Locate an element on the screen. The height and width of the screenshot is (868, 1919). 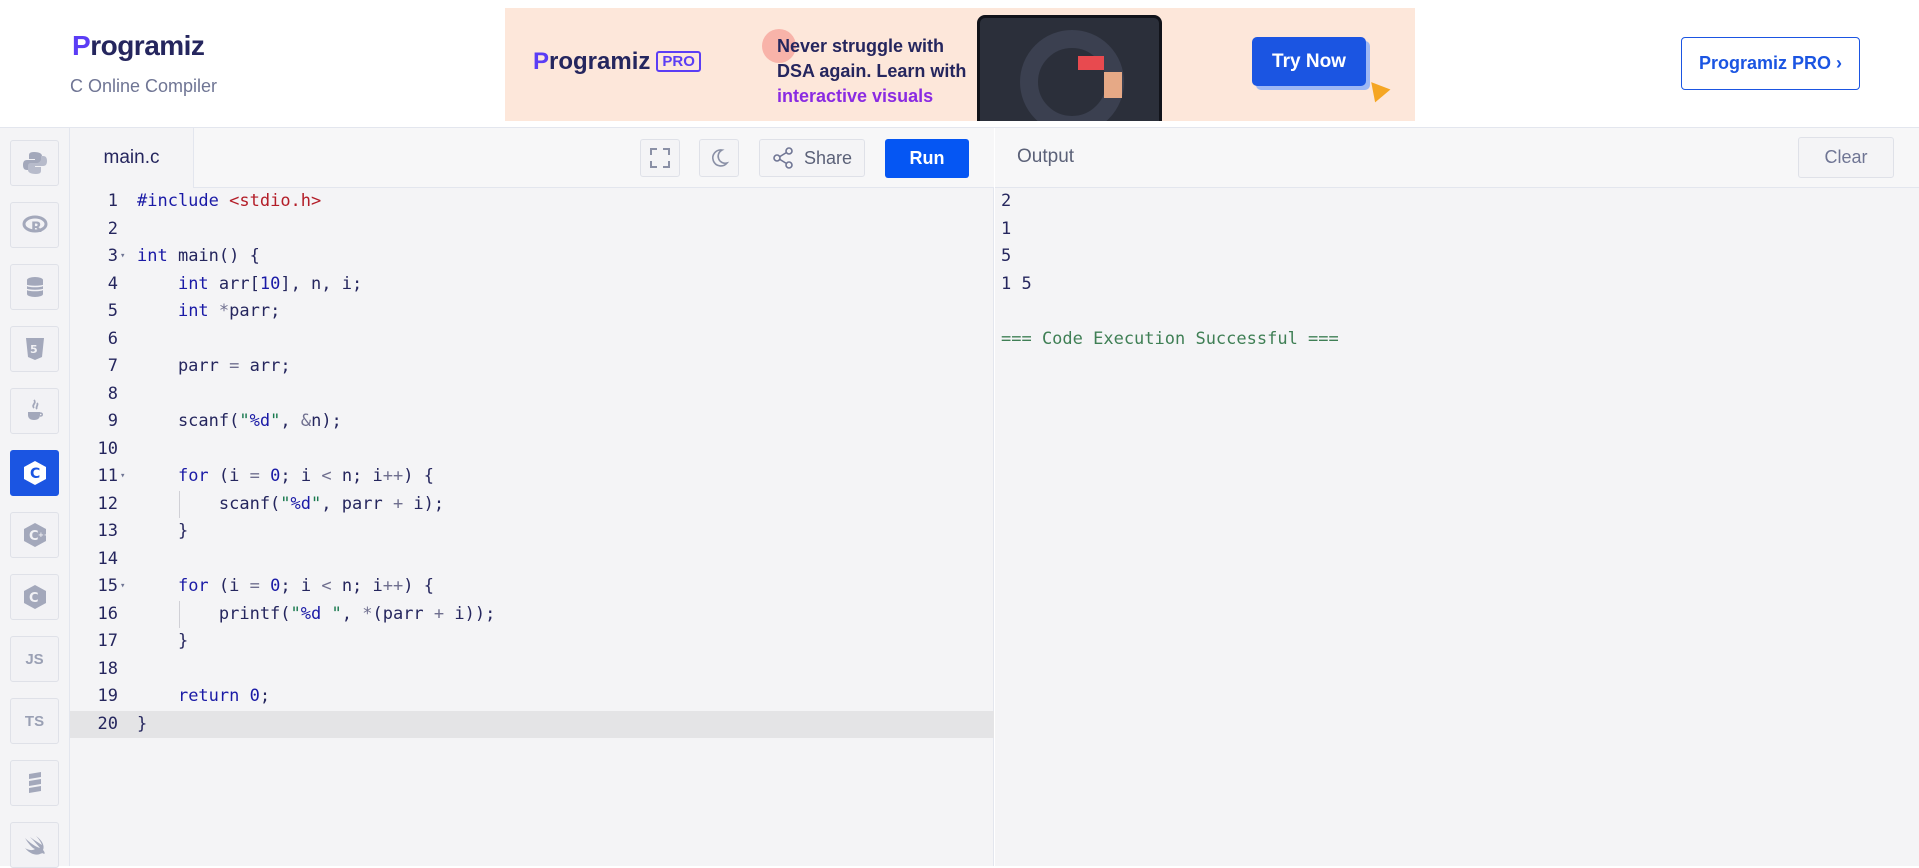
cpp-icon: C ++ is located at coordinates (34, 535).